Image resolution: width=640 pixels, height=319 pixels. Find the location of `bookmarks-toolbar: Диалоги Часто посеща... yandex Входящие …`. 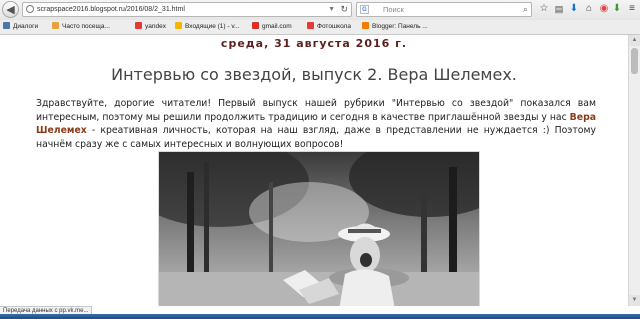

bookmarks-toolbar: Диалоги Часто посеща... yandex Входящие … is located at coordinates (320, 27).